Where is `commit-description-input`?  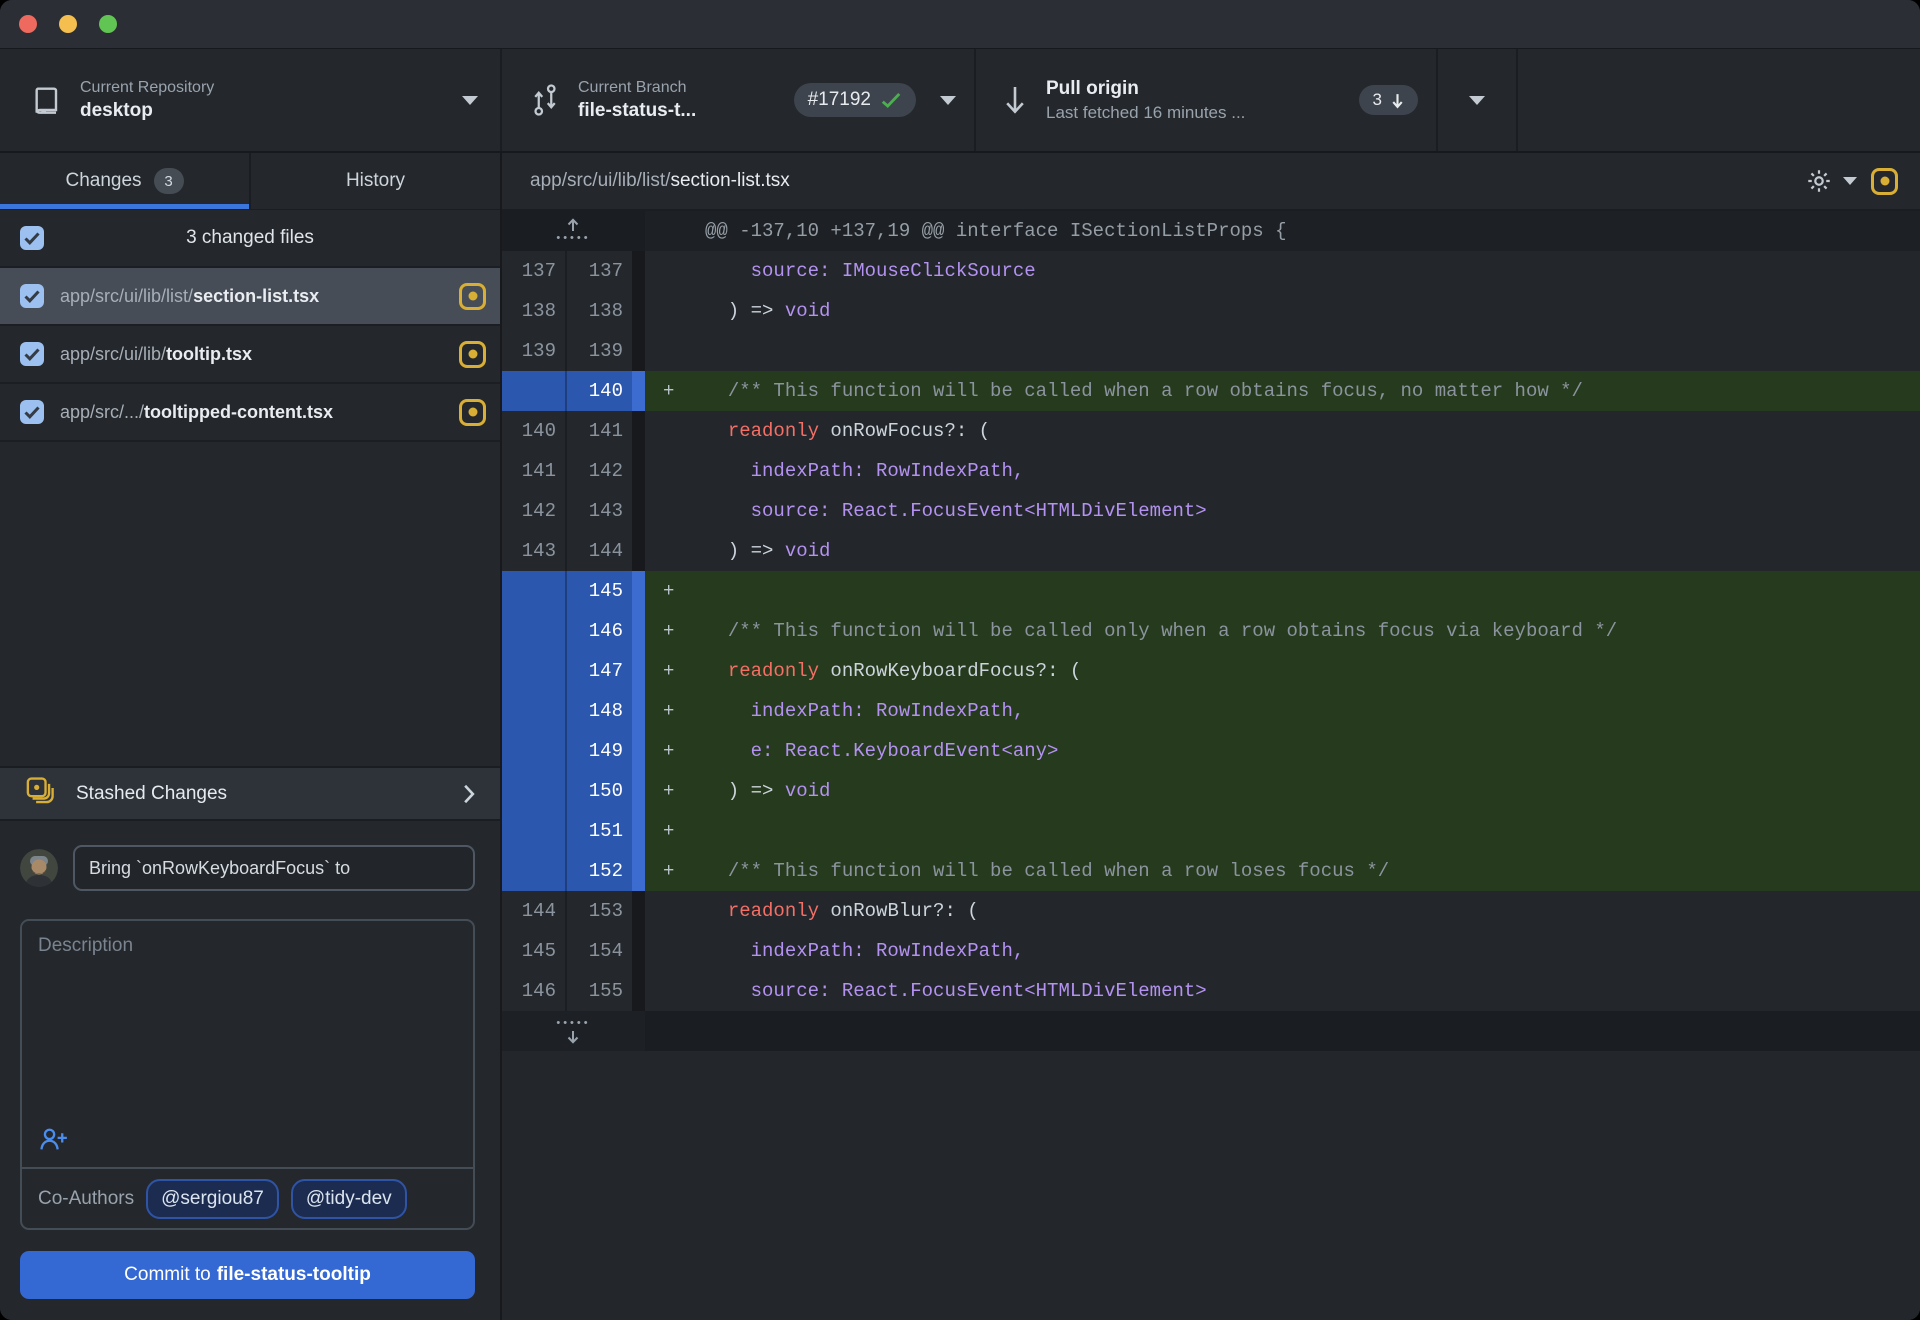 commit-description-input is located at coordinates (247, 1023).